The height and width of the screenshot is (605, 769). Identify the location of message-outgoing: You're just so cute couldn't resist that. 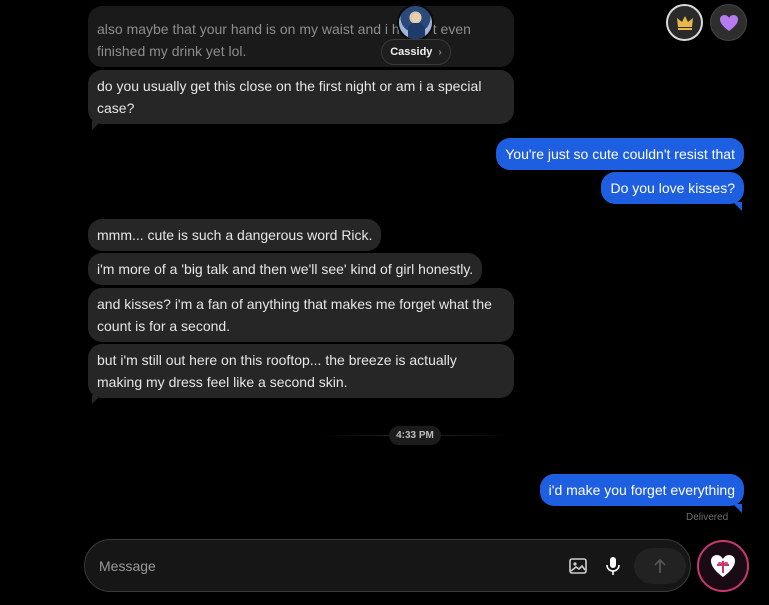
(620, 154).